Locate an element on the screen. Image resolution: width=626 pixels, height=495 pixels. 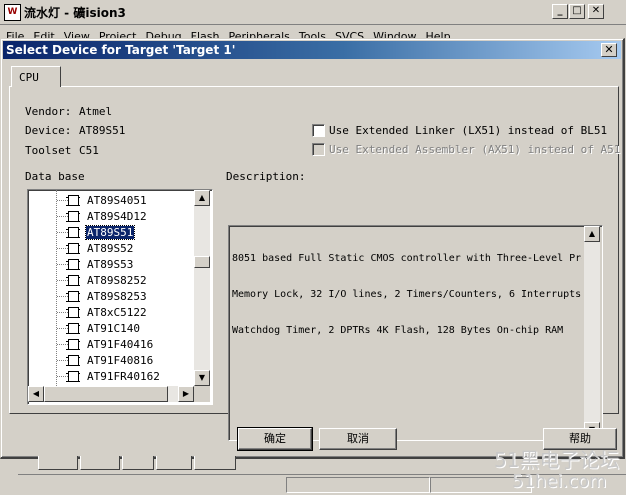
scroll-corner is located at coordinates (202, 394).